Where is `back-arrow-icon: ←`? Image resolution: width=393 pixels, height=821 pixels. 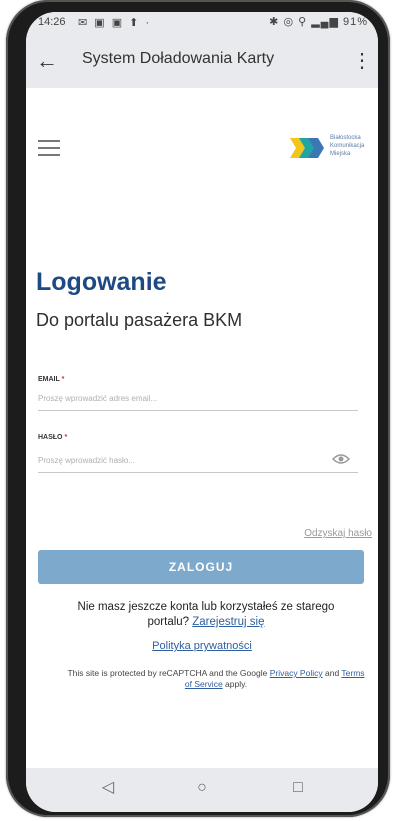 back-arrow-icon: ← is located at coordinates (47, 61).